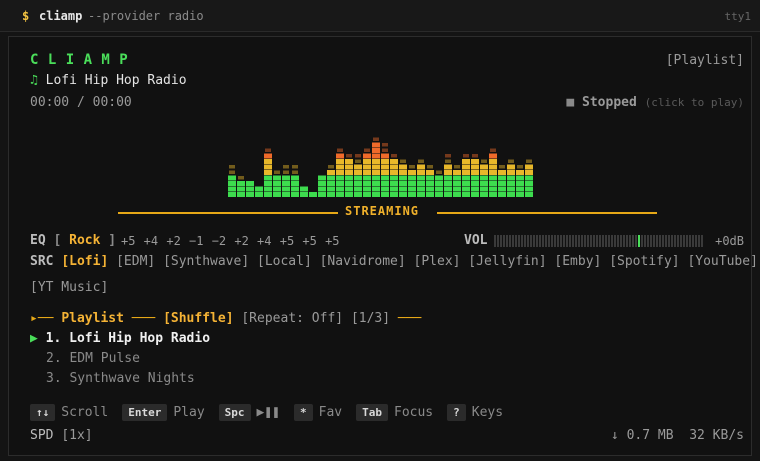  I want to click on shuffle-toggle: [Shuffle], so click(198, 318).